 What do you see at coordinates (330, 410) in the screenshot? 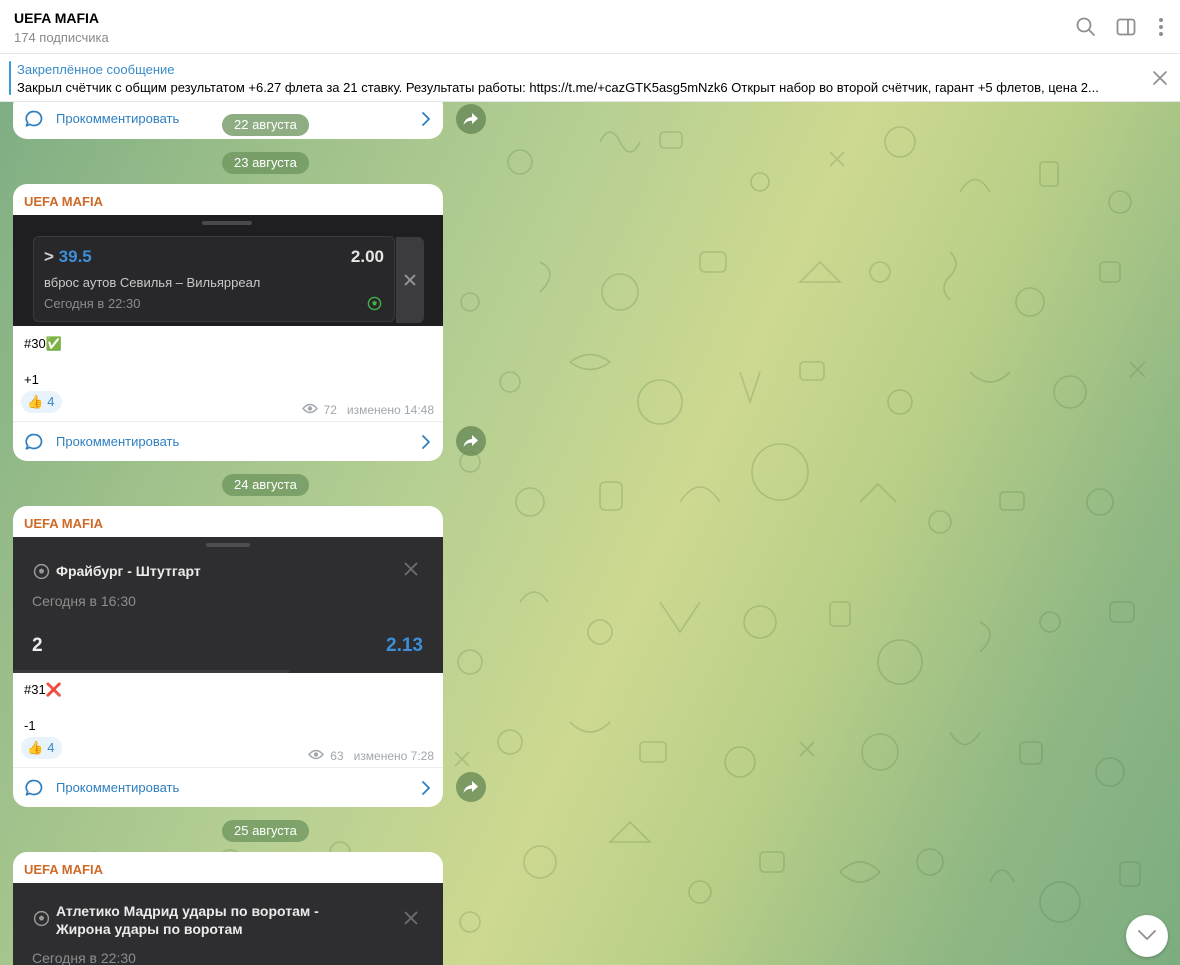
I see `view-count: 72` at bounding box center [330, 410].